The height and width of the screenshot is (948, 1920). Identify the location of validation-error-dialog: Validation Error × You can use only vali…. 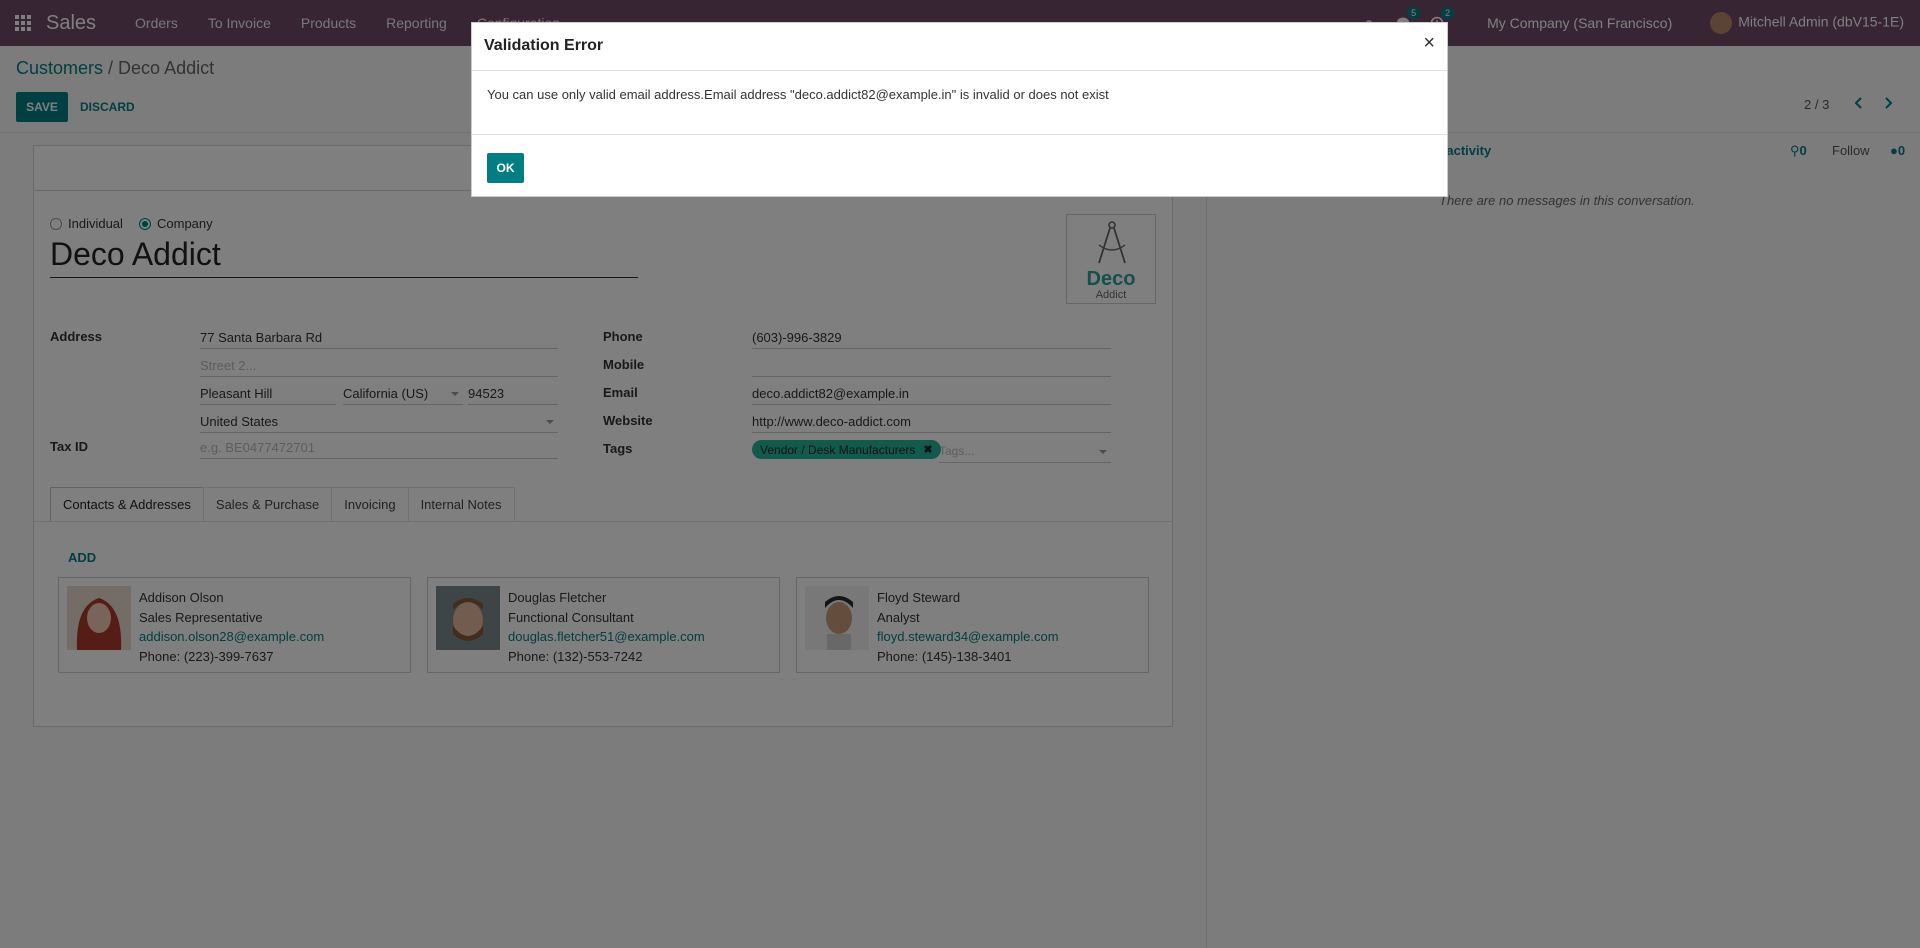
(959, 109).